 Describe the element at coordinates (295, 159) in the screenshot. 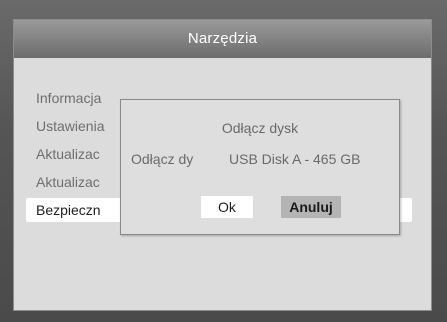

I see `disk-selector: USB Disk A - 465 GB` at that location.